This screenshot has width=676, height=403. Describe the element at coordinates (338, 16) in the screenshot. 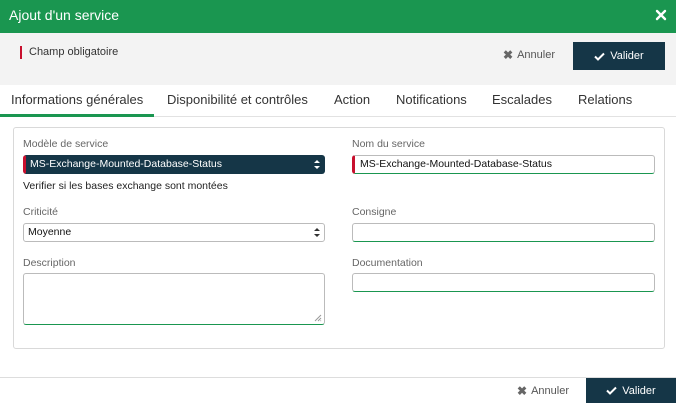

I see `dialog-header: Ajout d'un service` at that location.